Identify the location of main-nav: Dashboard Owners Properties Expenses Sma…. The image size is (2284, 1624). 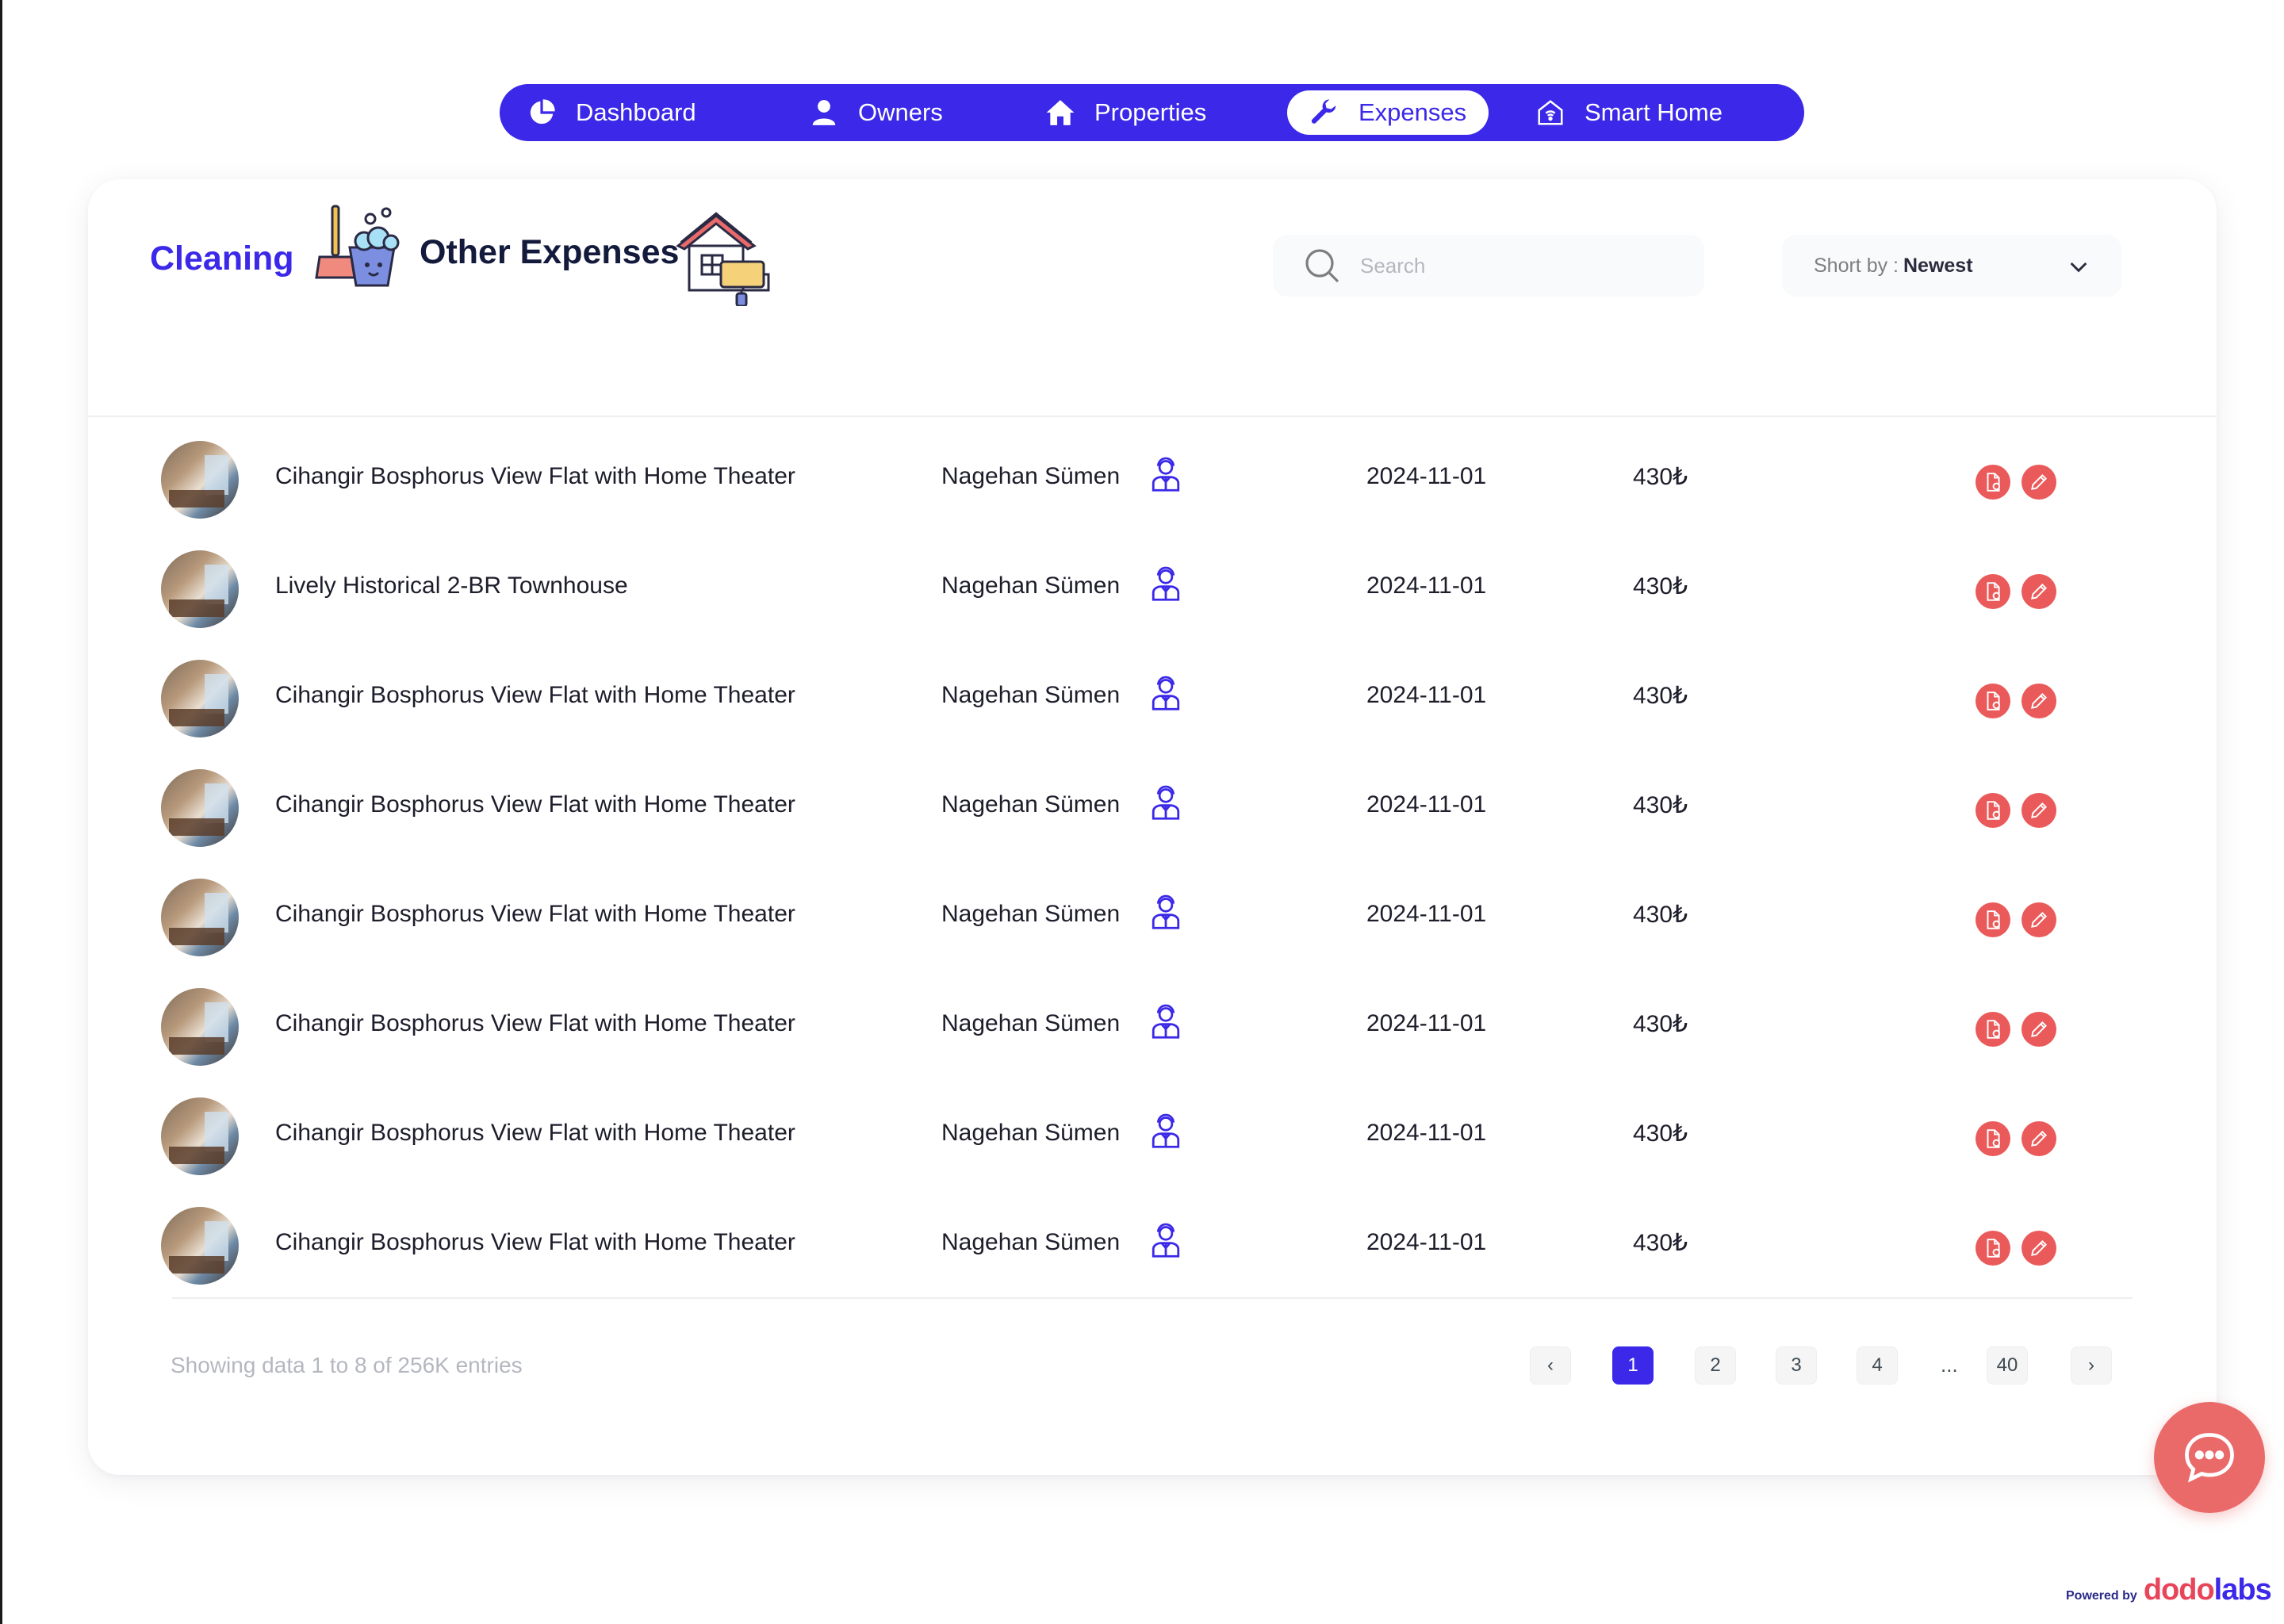
(1152, 113).